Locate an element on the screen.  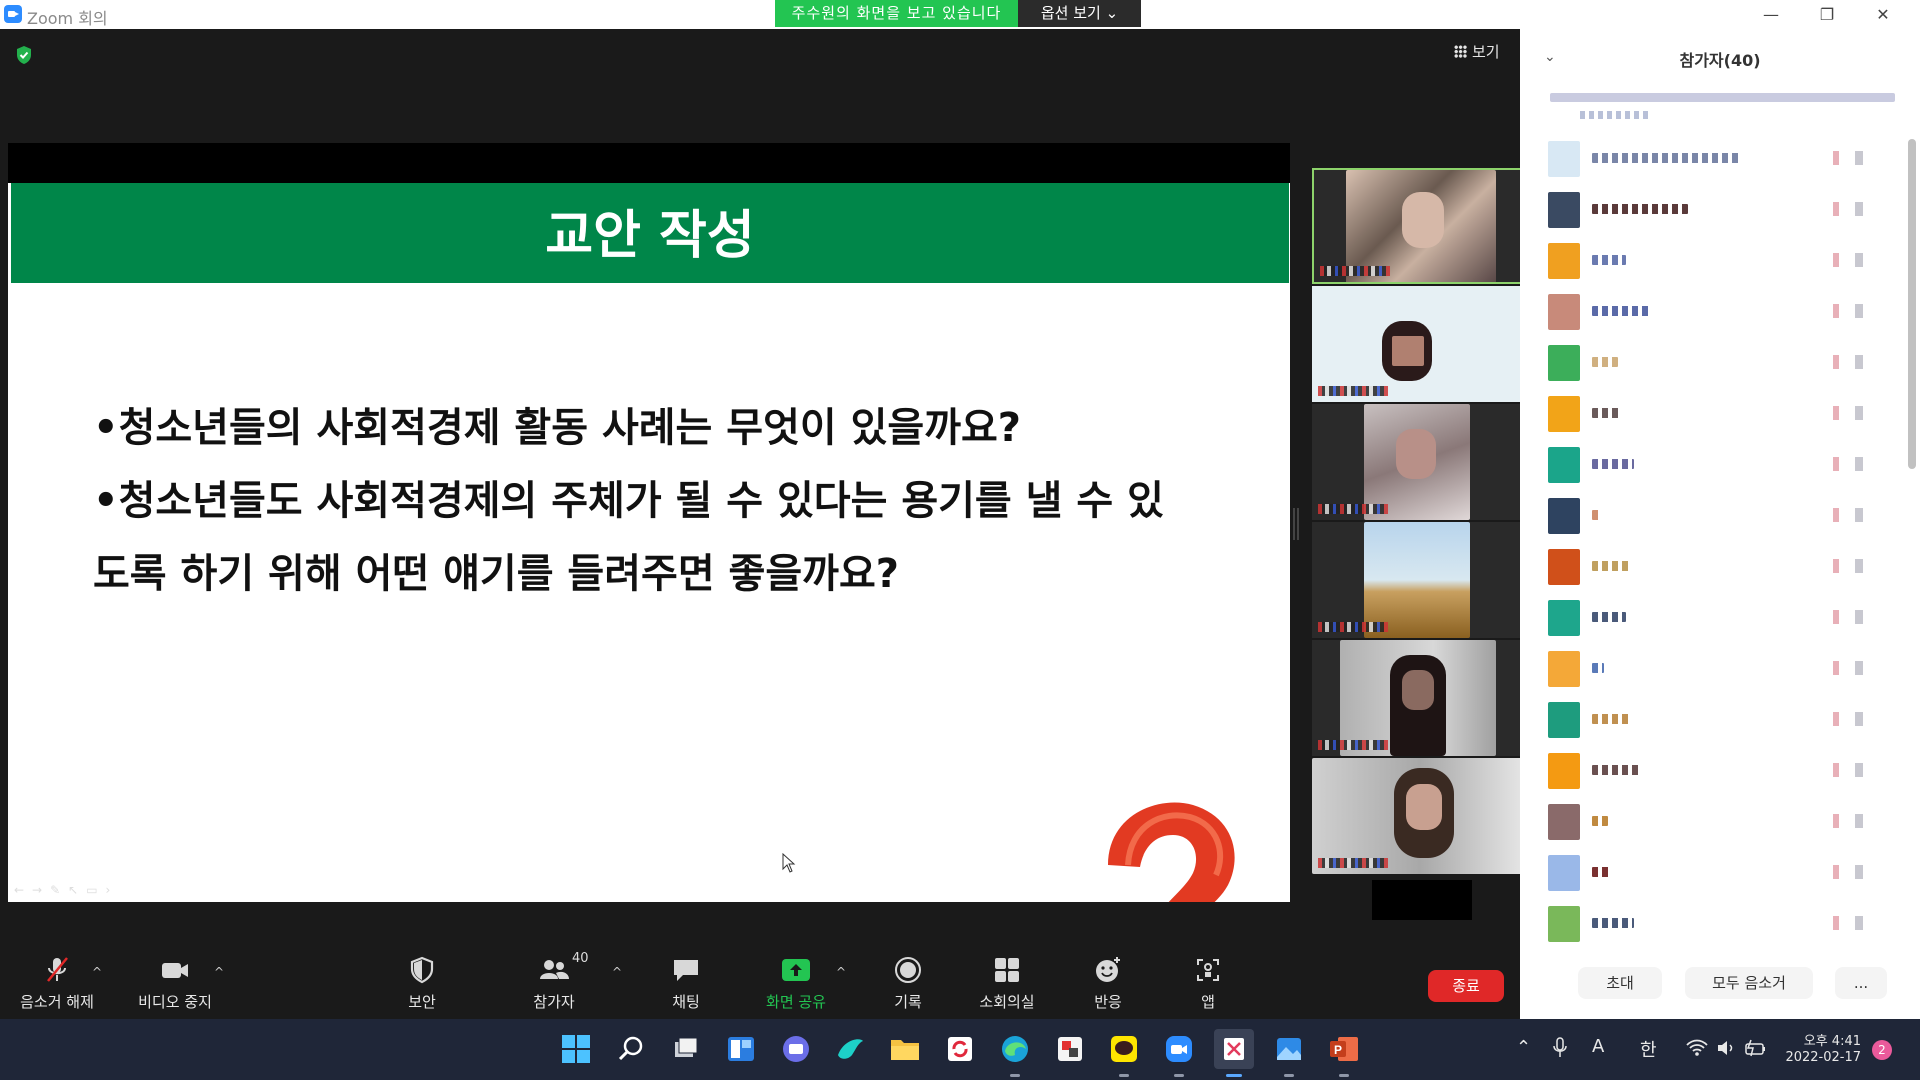
panel-scrollbar is located at coordinates (1912, 304).